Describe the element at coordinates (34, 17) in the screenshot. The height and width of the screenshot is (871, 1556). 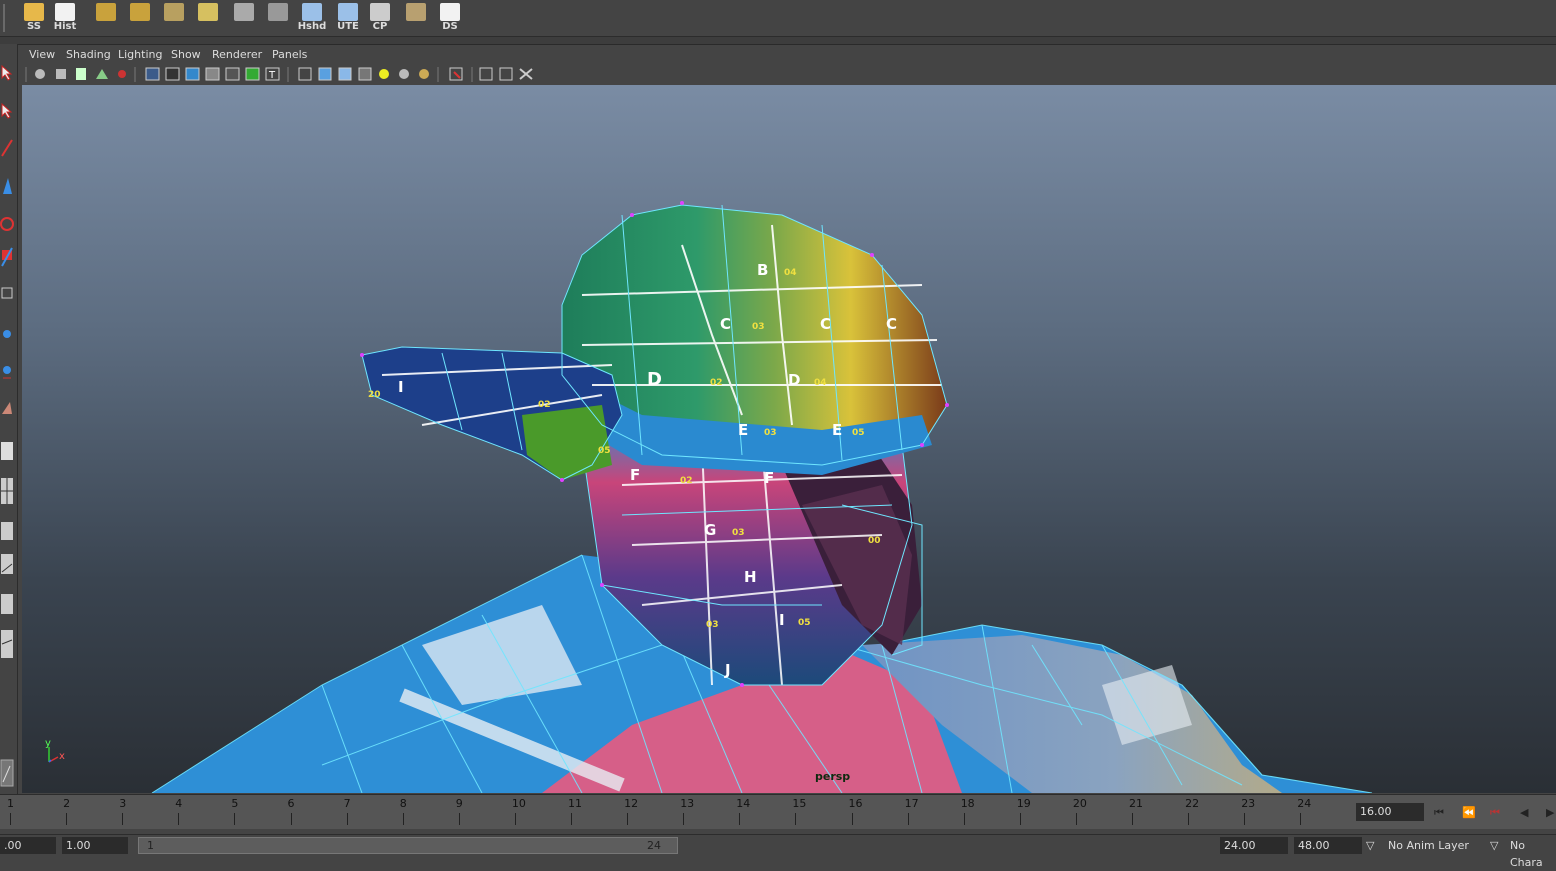
I see `shelf-button-0: SS` at that location.